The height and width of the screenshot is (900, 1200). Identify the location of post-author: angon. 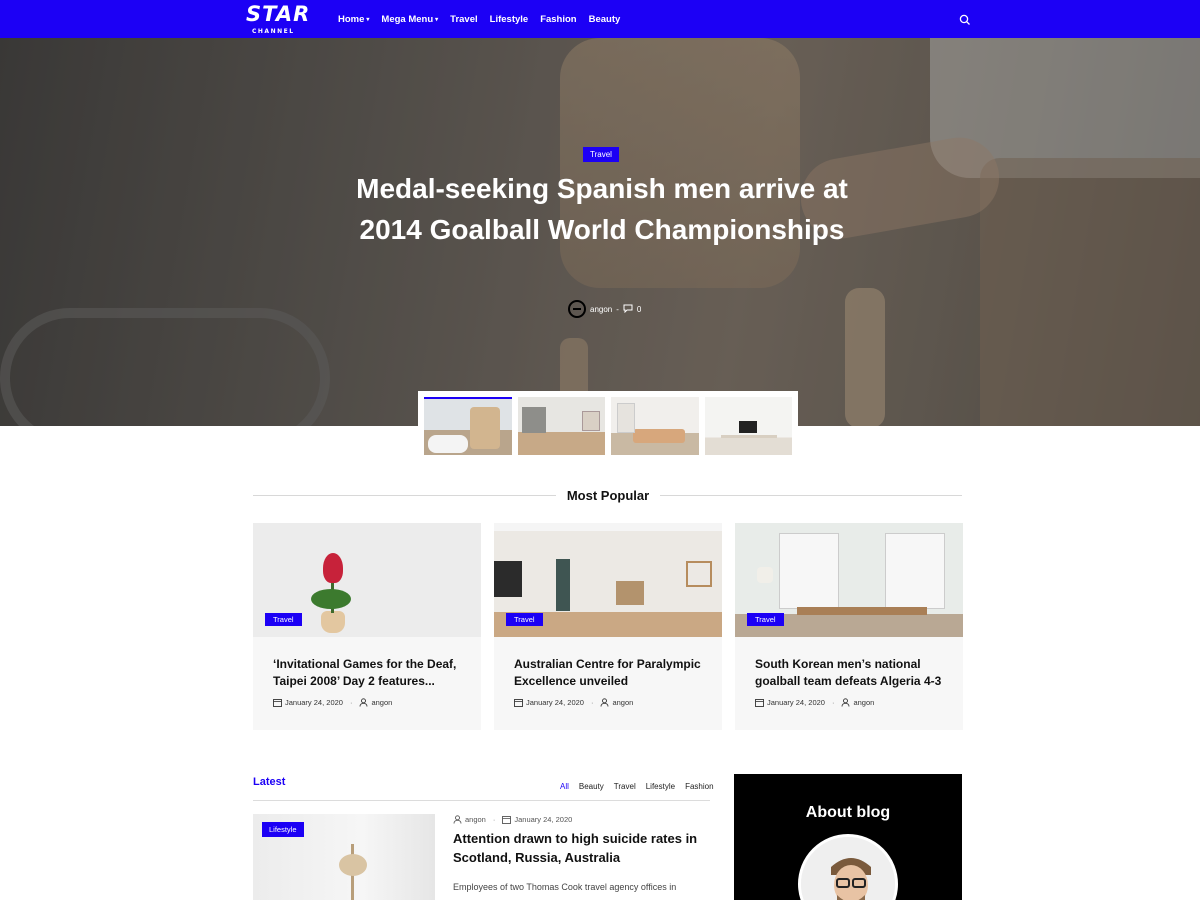
(475, 819).